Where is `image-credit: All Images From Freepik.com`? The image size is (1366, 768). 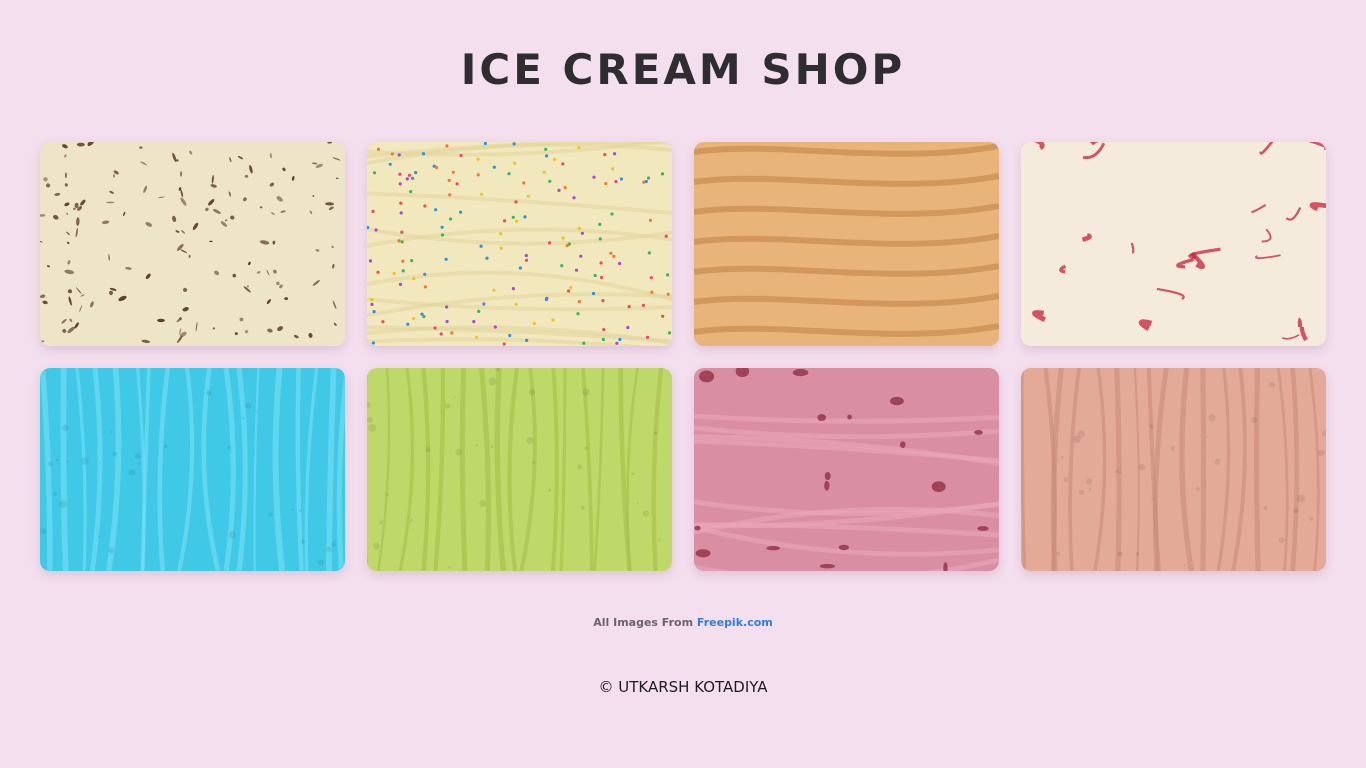 image-credit: All Images From Freepik.com is located at coordinates (683, 622).